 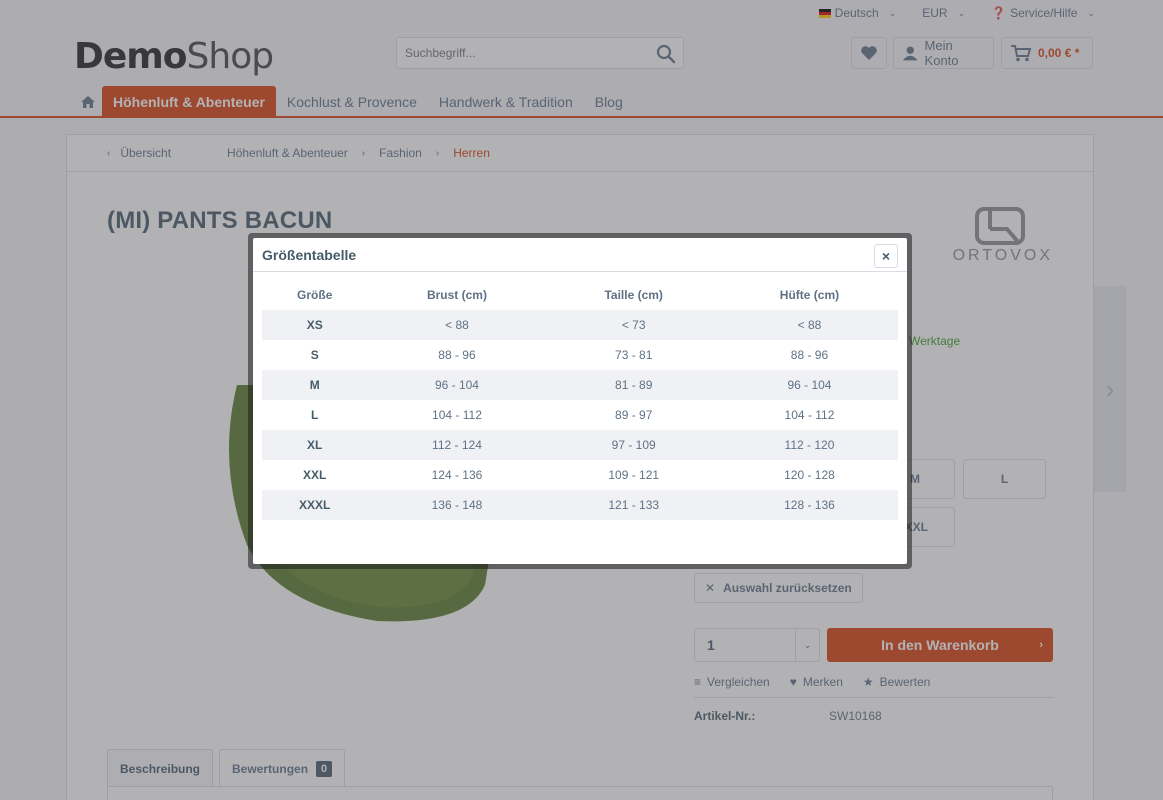 I want to click on table-cell: < 73, so click(x=633, y=325).